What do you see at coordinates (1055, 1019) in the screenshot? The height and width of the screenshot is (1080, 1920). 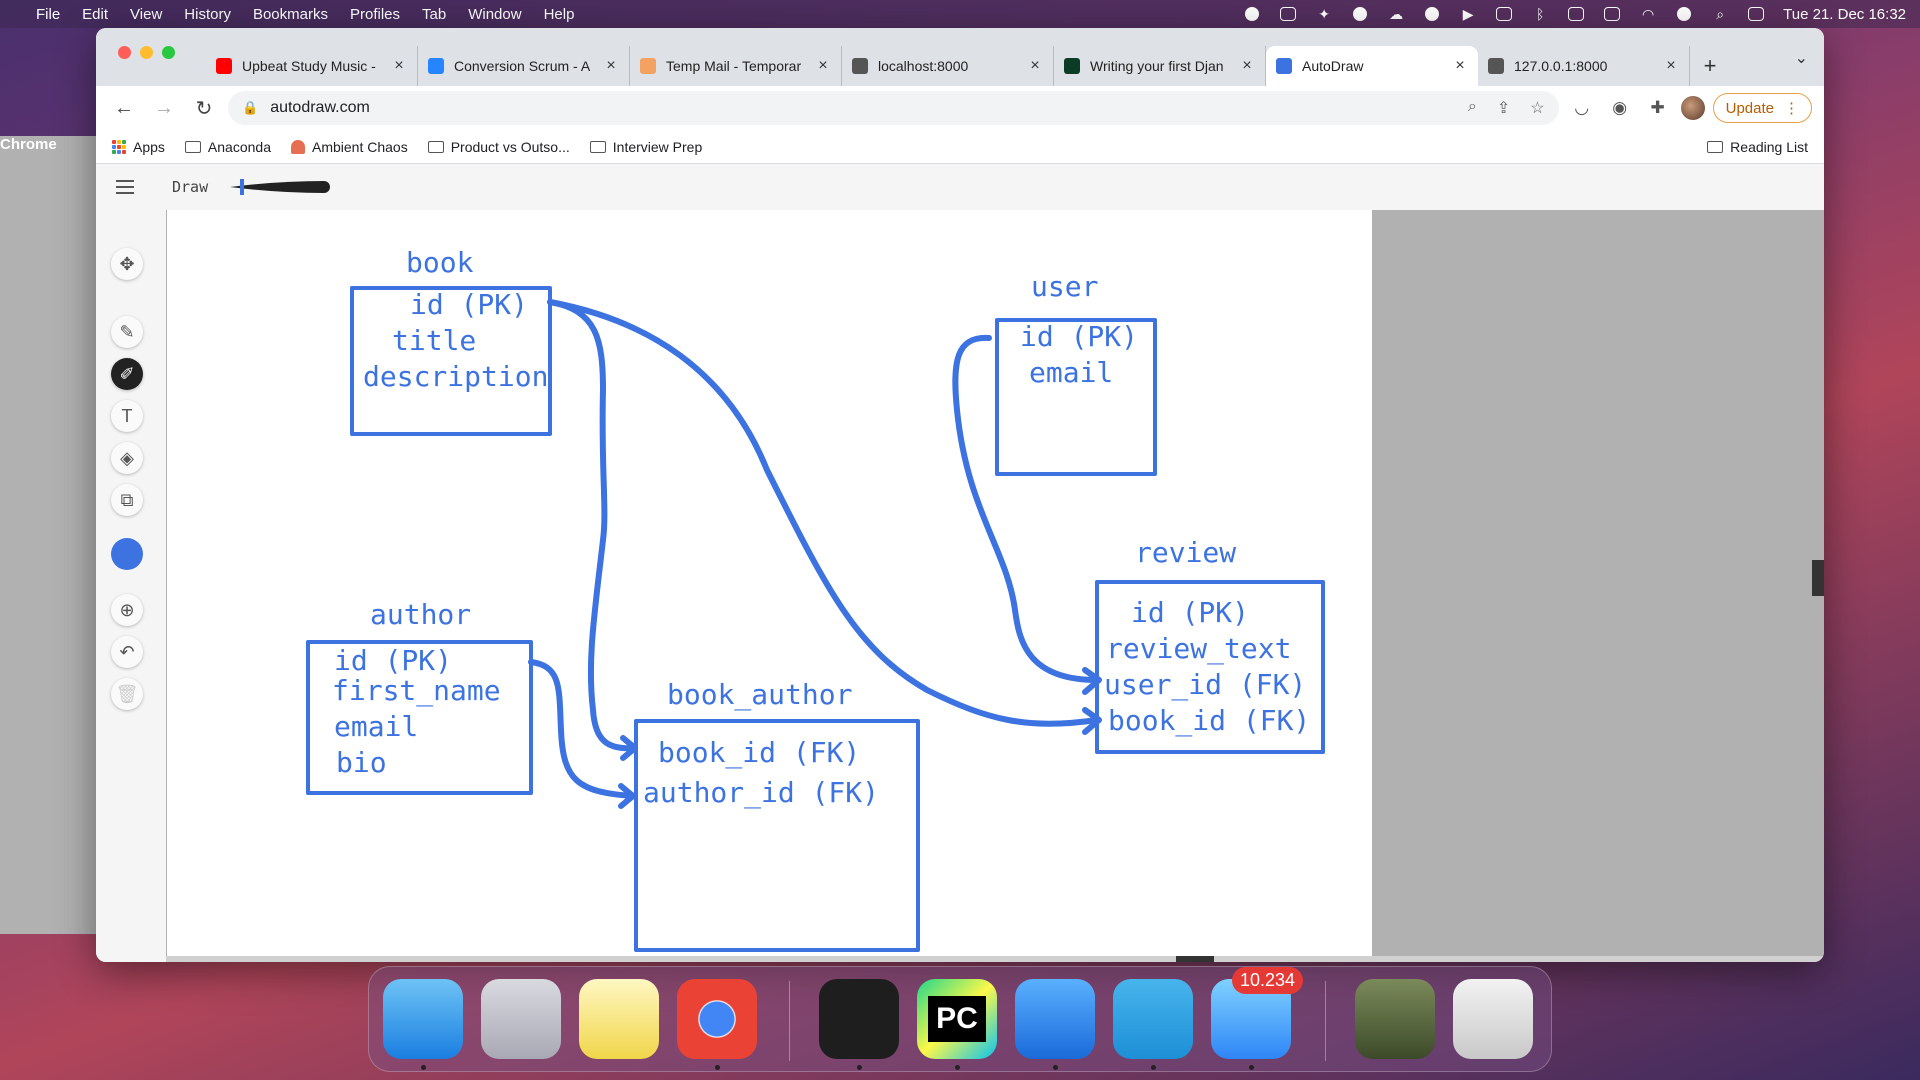 I see `keynote-icon` at bounding box center [1055, 1019].